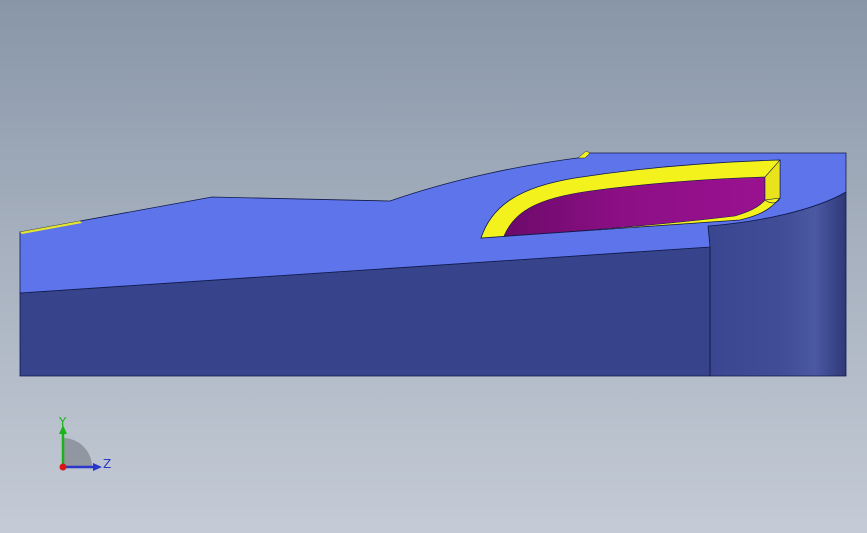 This screenshot has width=867, height=533. What do you see at coordinates (107, 464) in the screenshot?
I see `z-axis-label: Z` at bounding box center [107, 464].